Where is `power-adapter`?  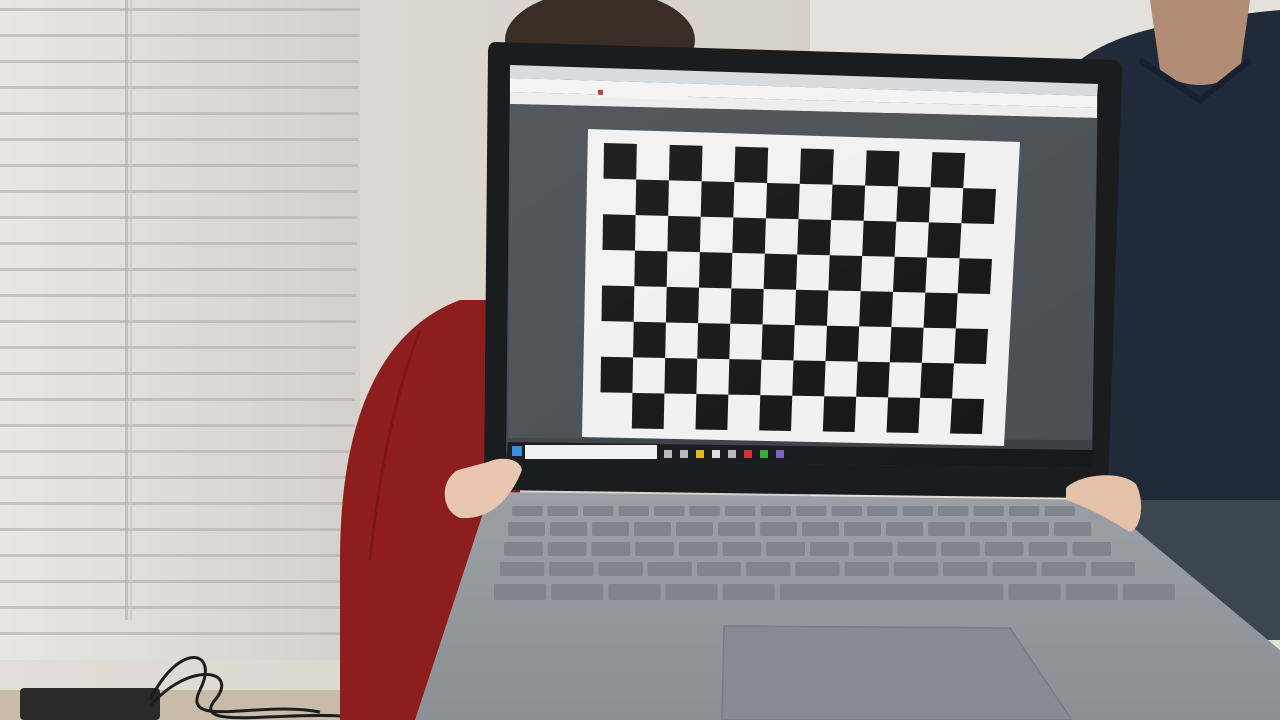
power-adapter is located at coordinates (90, 704).